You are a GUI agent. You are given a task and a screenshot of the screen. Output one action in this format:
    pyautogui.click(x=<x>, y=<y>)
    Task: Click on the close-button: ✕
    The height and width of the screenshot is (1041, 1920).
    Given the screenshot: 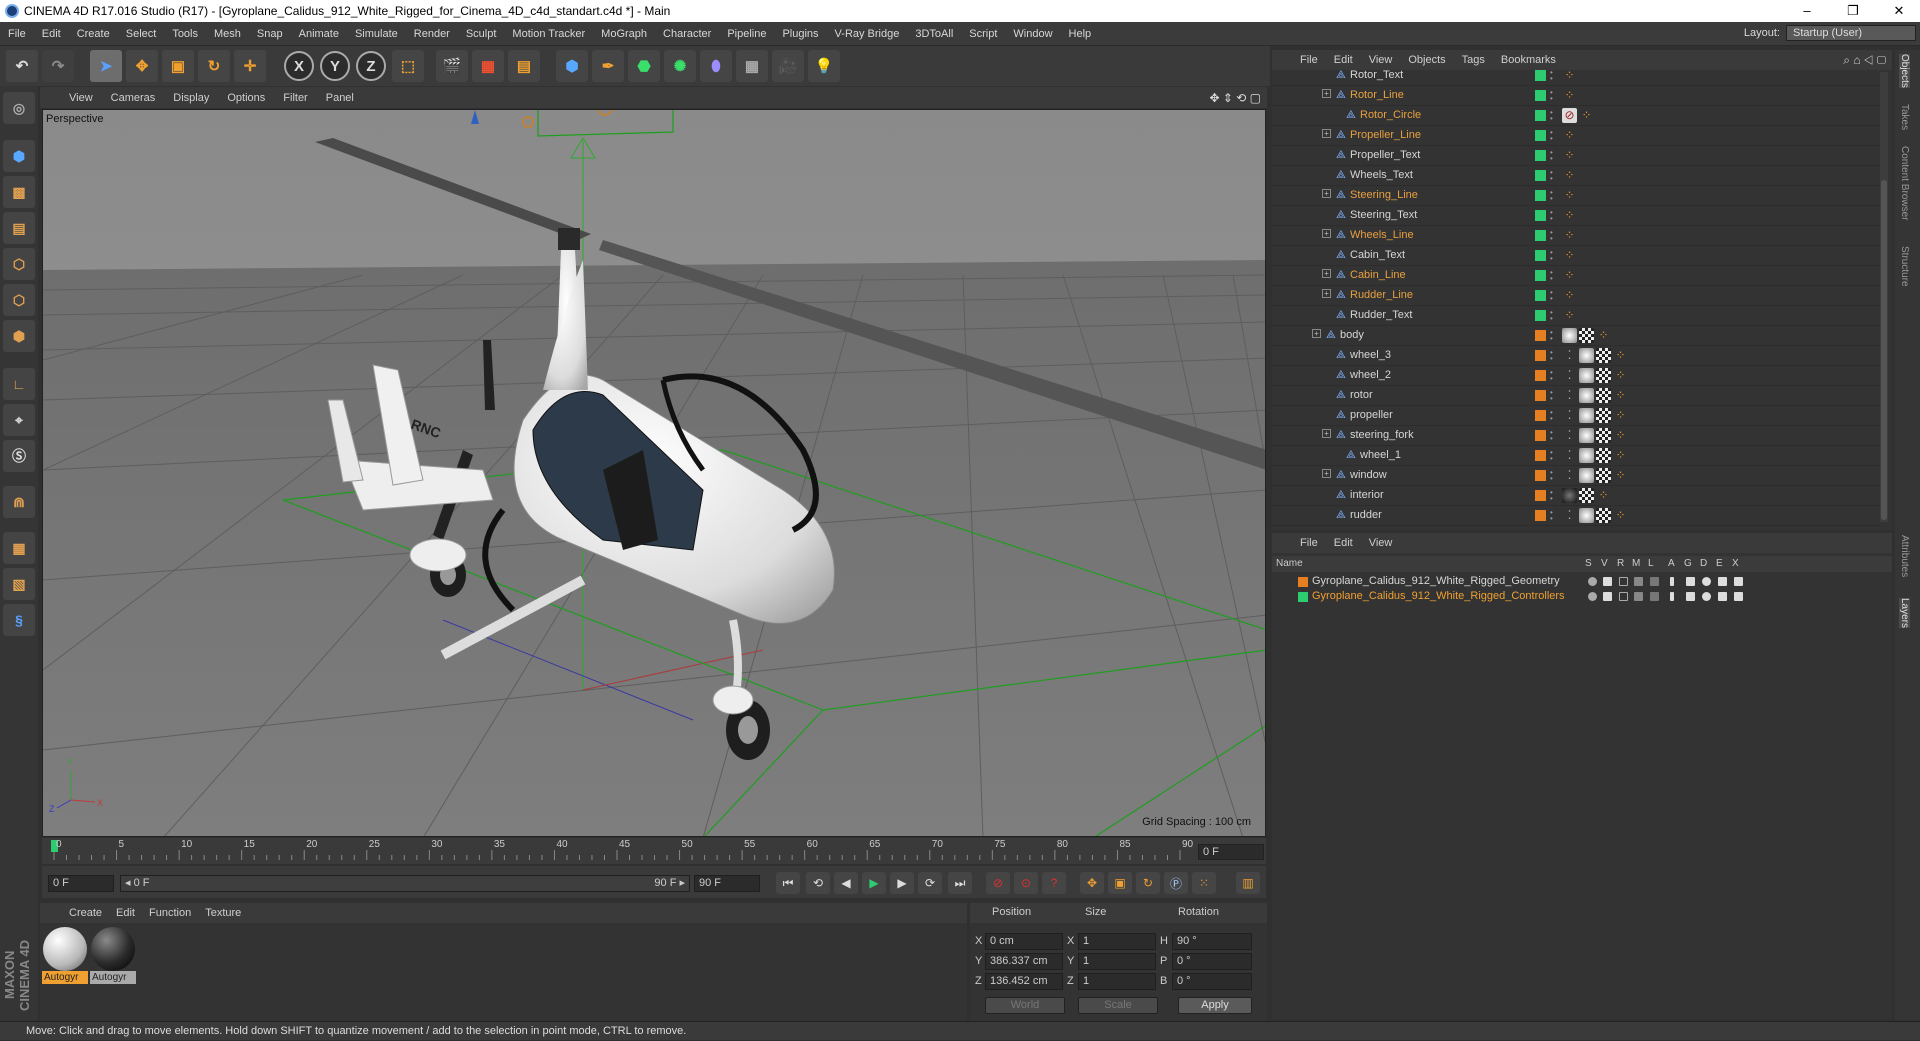 What is the action you would take?
    pyautogui.click(x=1898, y=11)
    